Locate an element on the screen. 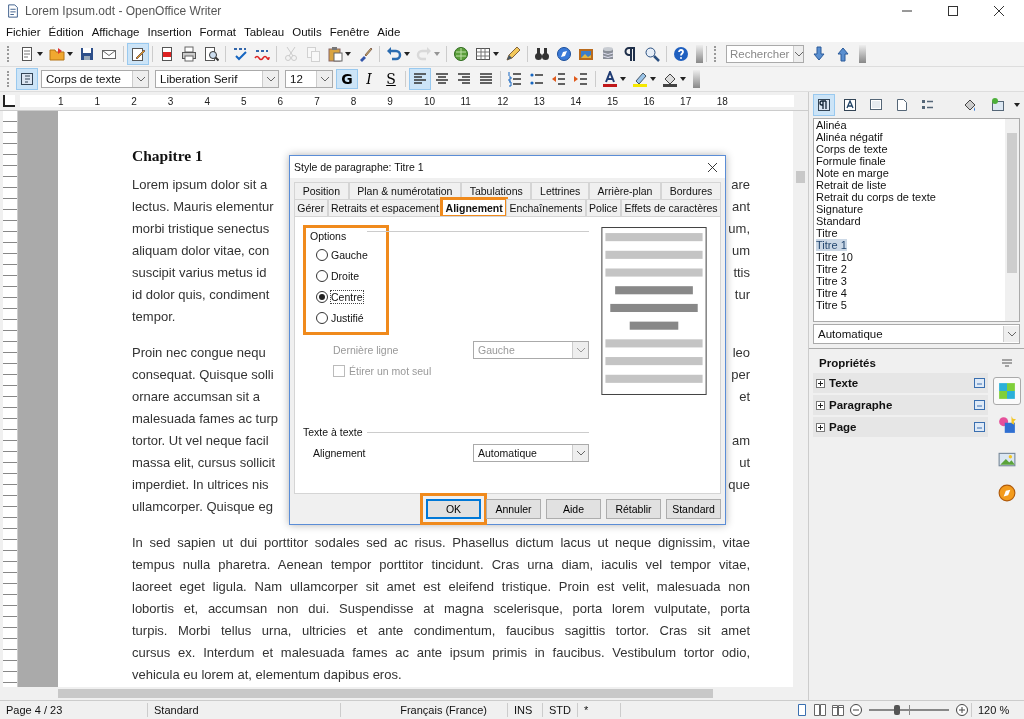 This screenshot has width=1024, height=719. new-style-icon is located at coordinates (998, 105).